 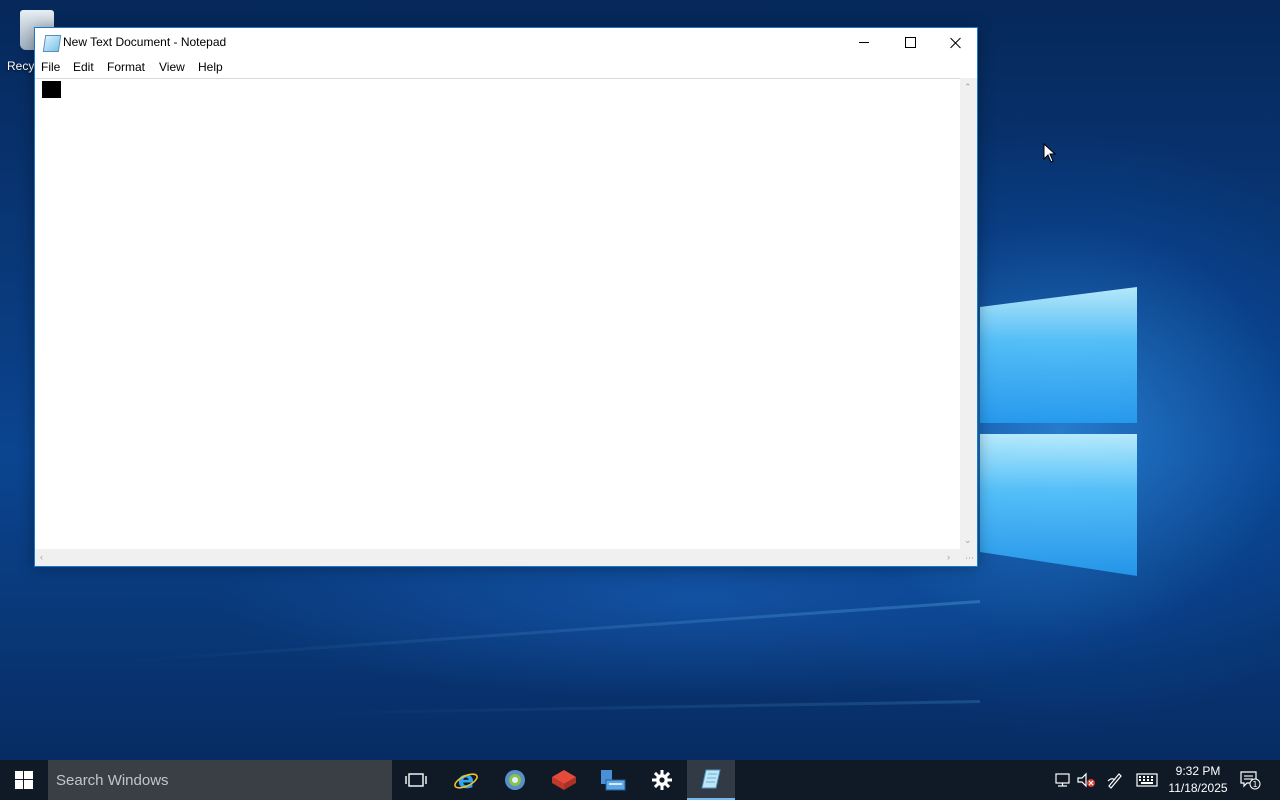 I want to click on network-button, so click(x=1063, y=780).